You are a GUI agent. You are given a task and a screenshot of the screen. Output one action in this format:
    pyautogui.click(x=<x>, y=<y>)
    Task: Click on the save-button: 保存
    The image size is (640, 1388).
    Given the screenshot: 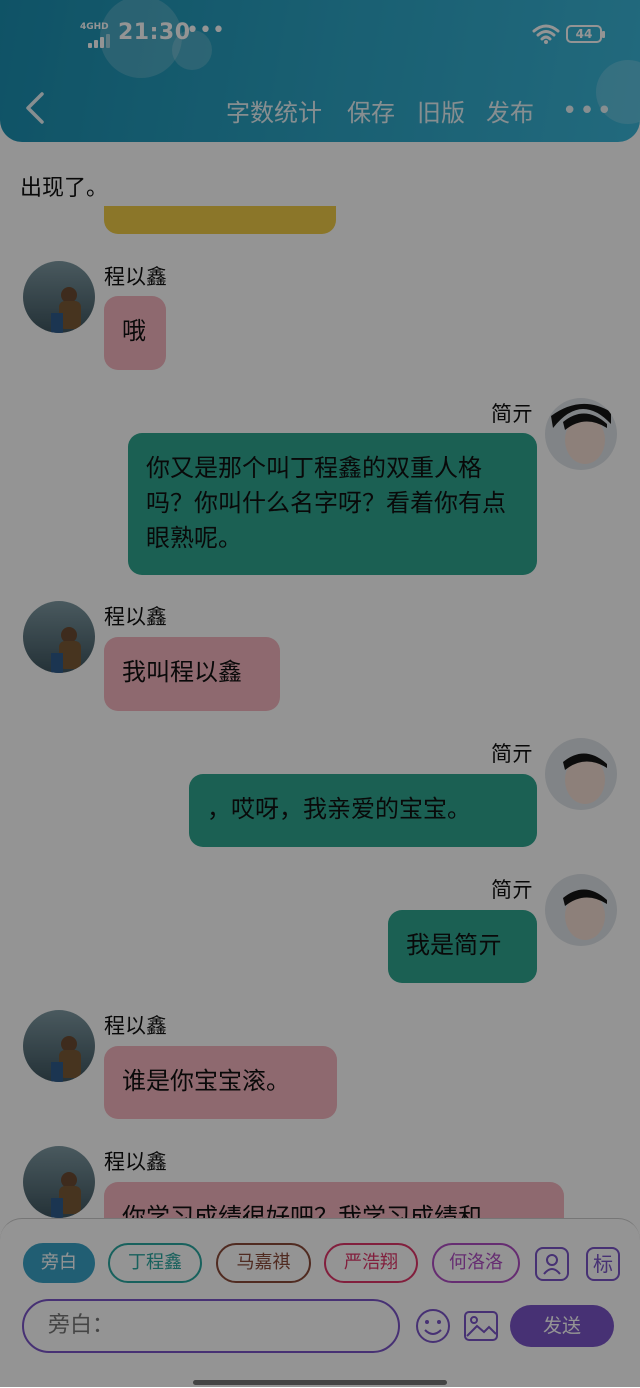 What is the action you would take?
    pyautogui.click(x=371, y=110)
    